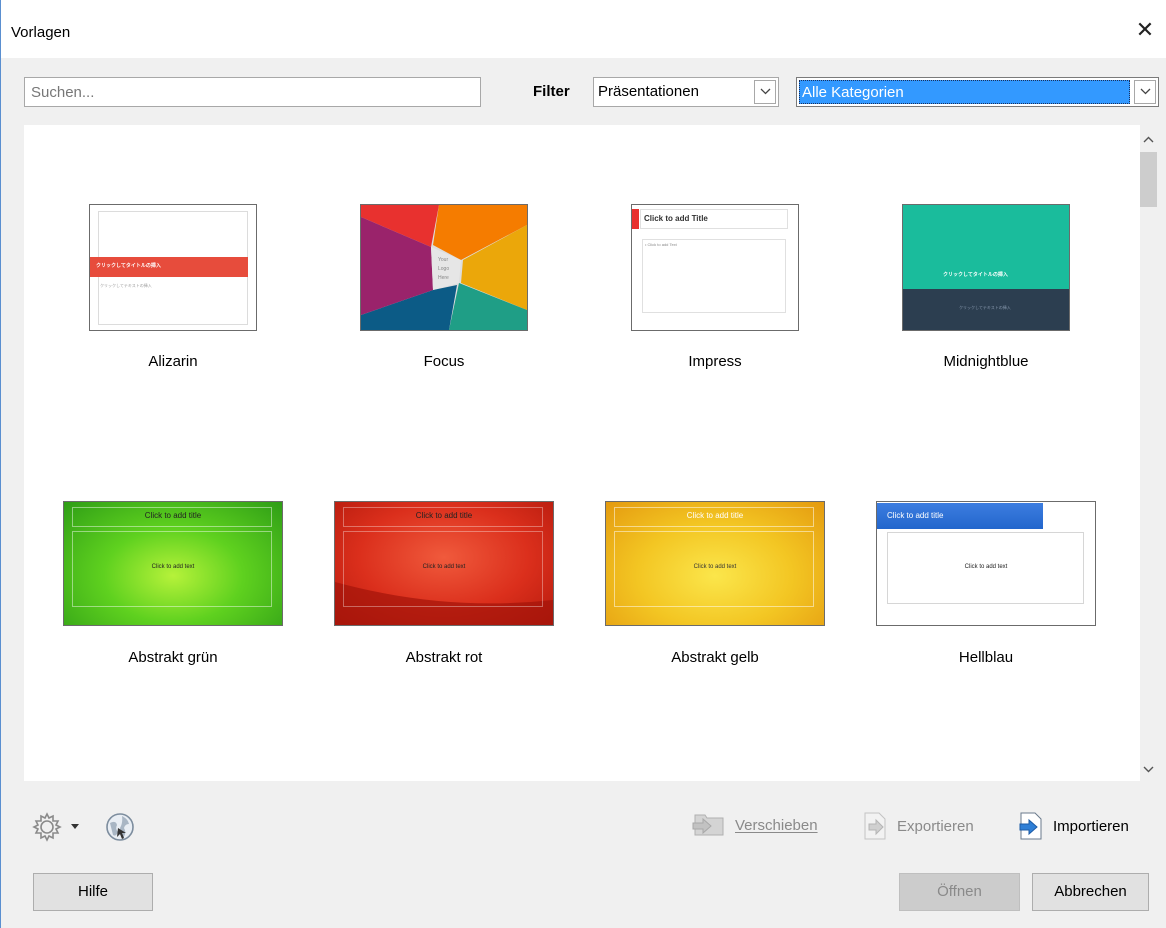  I want to click on title-bar: Vorlagen ✕, so click(583, 29).